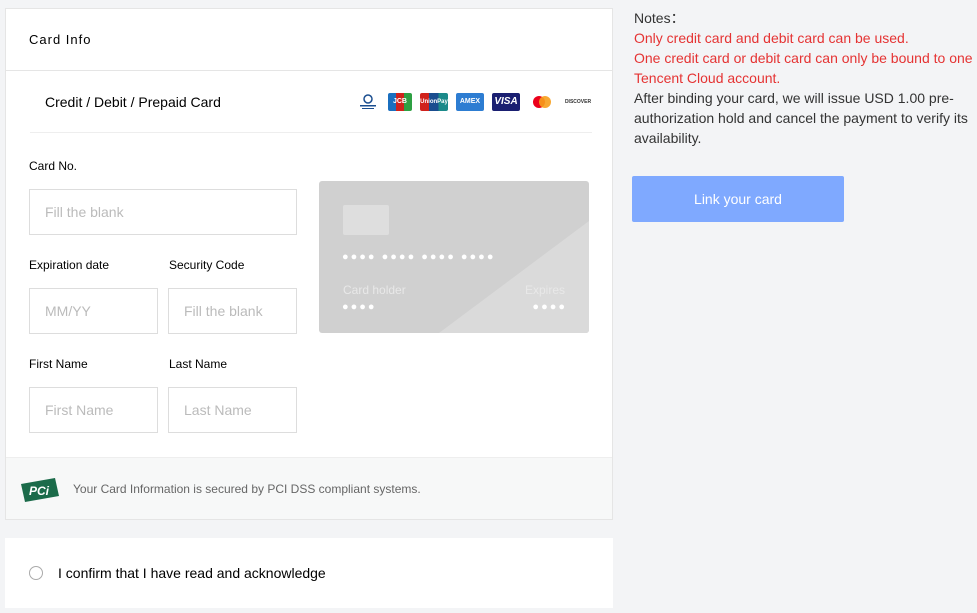 The image size is (977, 613). I want to click on mastercard-logo, so click(542, 102).